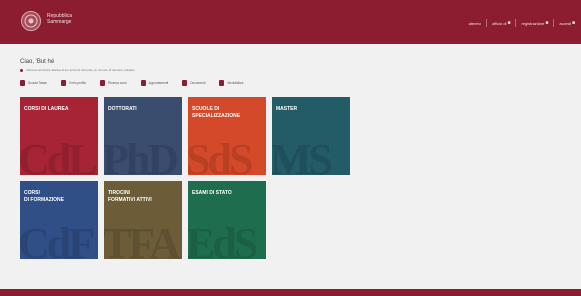 Image resolution: width=581 pixels, height=296 pixels. I want to click on tile-watermark: MS, so click(302, 155).